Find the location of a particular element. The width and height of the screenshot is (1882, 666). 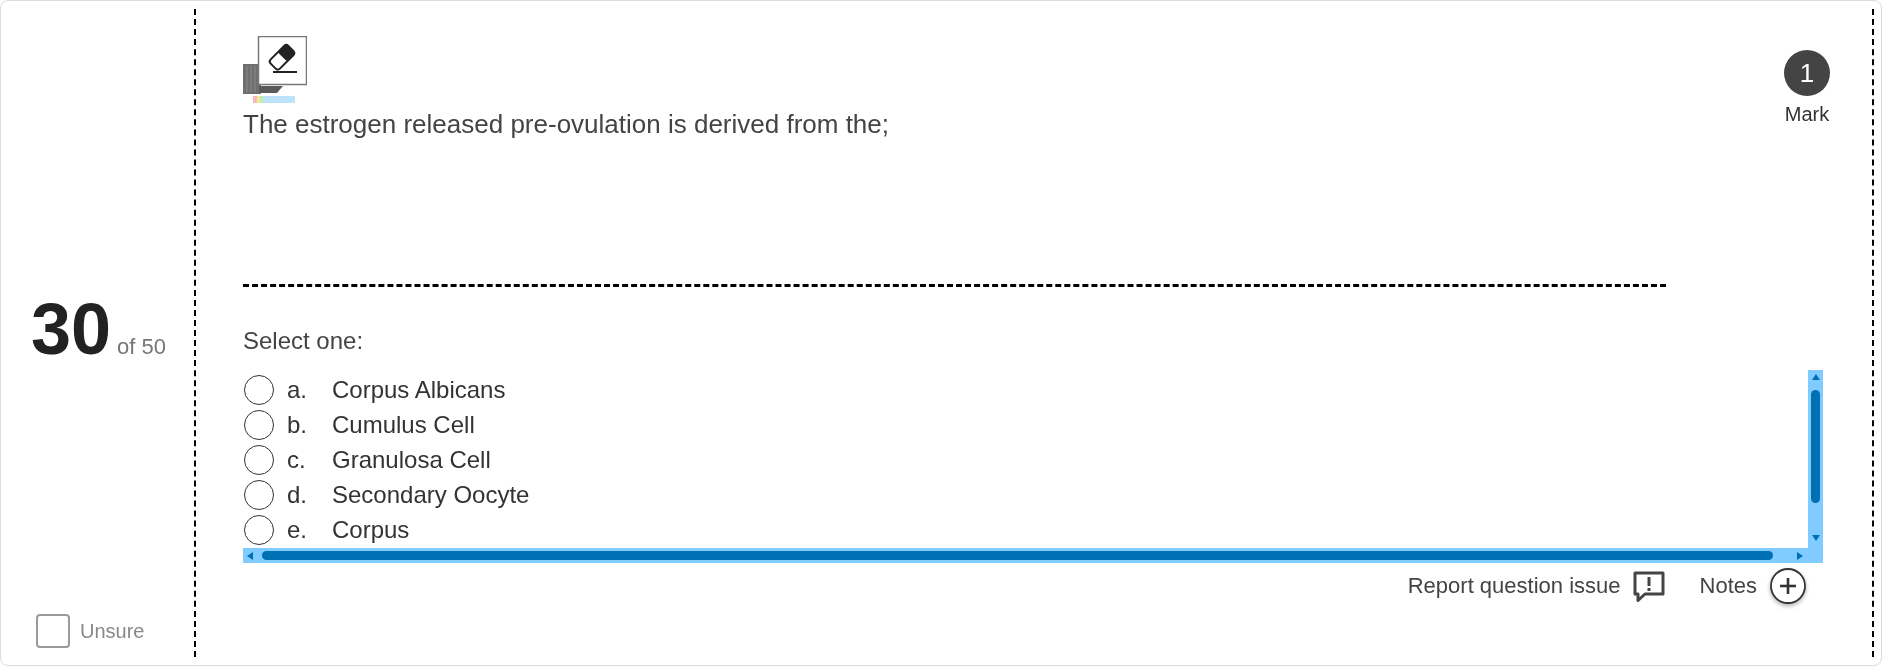

left-arrow-icon is located at coordinates (250, 555).